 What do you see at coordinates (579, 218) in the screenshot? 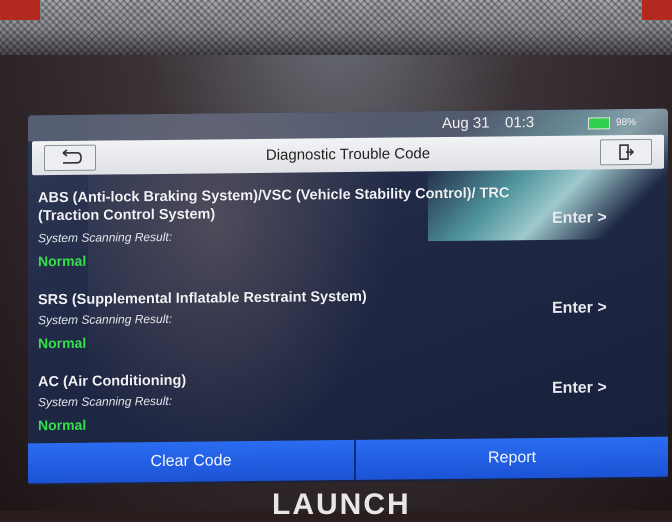
I see `enter-button-abs: Enter >` at bounding box center [579, 218].